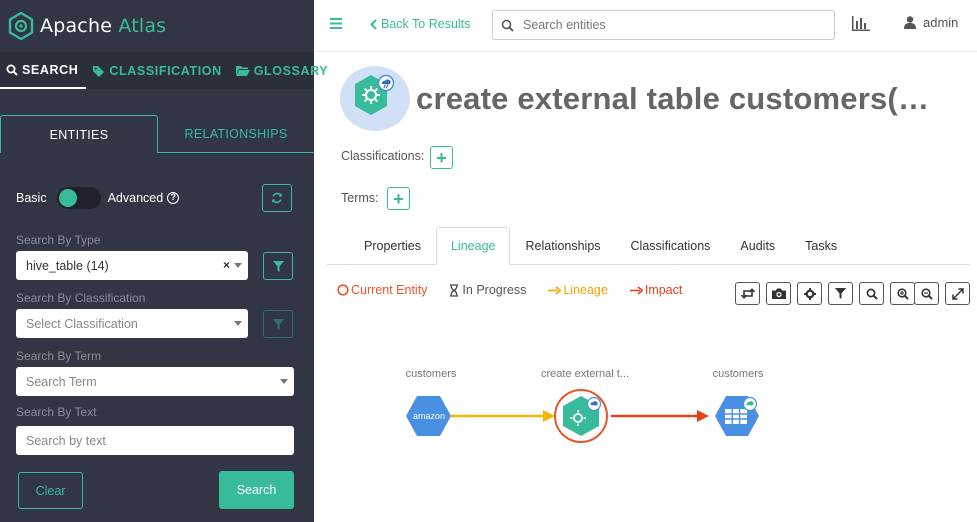  I want to click on term-filter-label: Search By Term, so click(59, 356).